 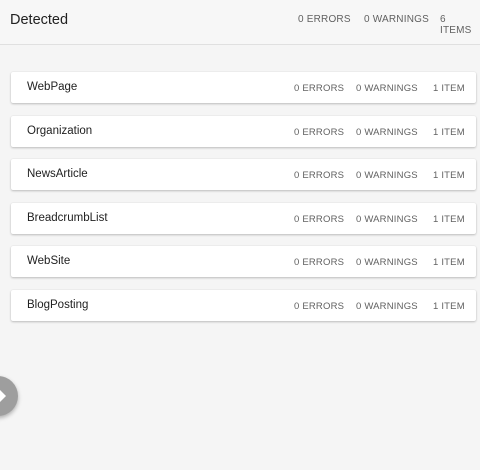 I want to click on item-card-newsarticle: NewsArticle 0 ERRORS 0 WARNINGS 1 ITEM, so click(x=243, y=174).